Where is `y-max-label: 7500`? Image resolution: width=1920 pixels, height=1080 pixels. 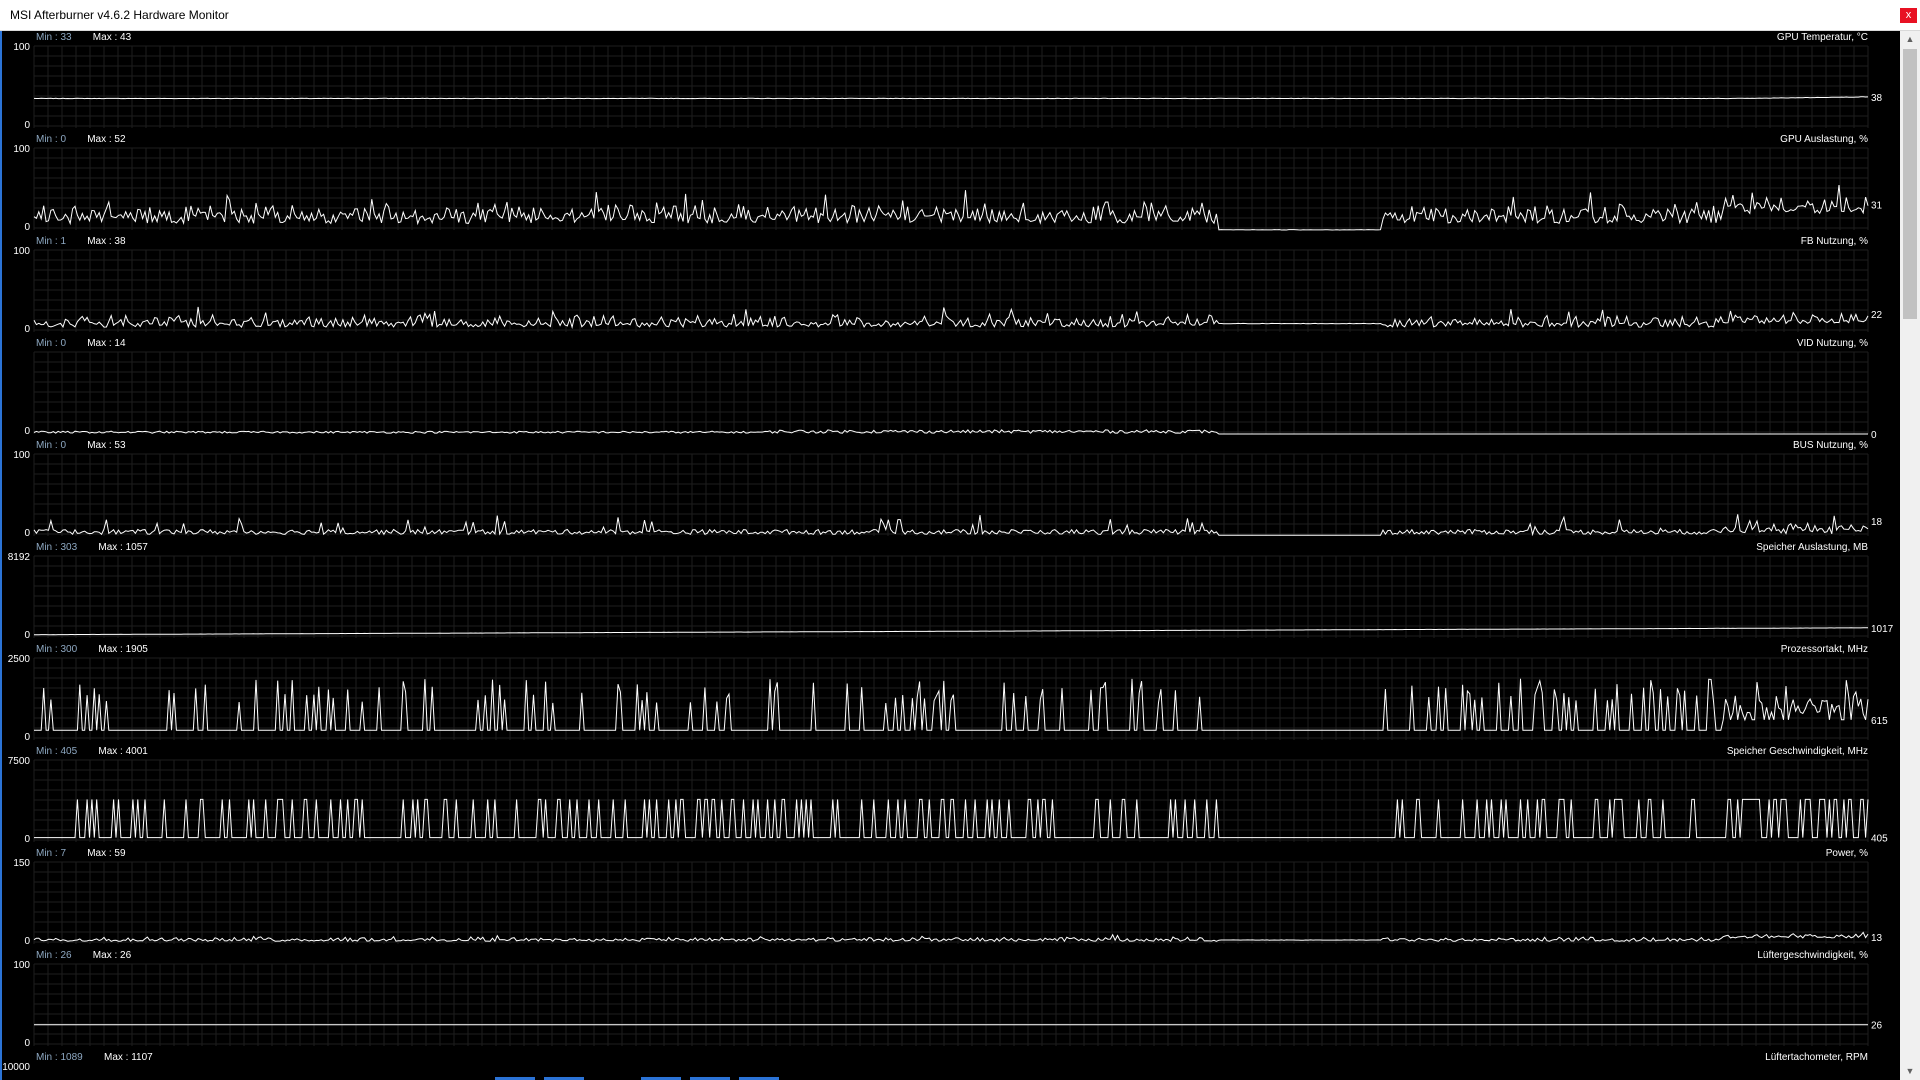 y-max-label: 7500 is located at coordinates (19, 761).